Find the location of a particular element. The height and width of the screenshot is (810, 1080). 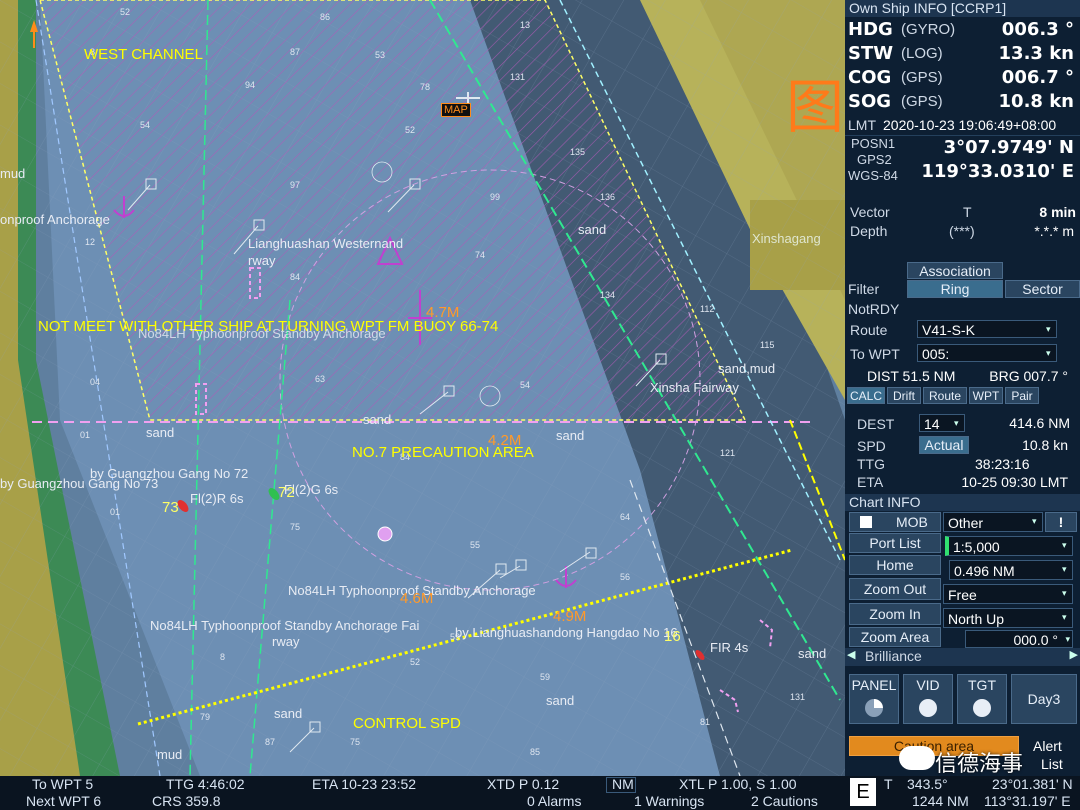

alert-label: Alert is located at coordinates (1047, 746).